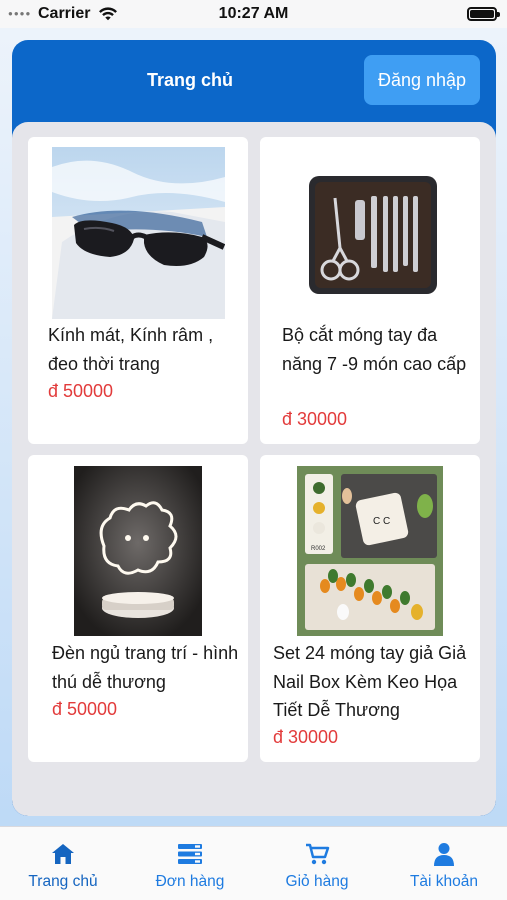 This screenshot has width=507, height=900. Describe the element at coordinates (318, 854) in the screenshot. I see `cart-icon` at that location.